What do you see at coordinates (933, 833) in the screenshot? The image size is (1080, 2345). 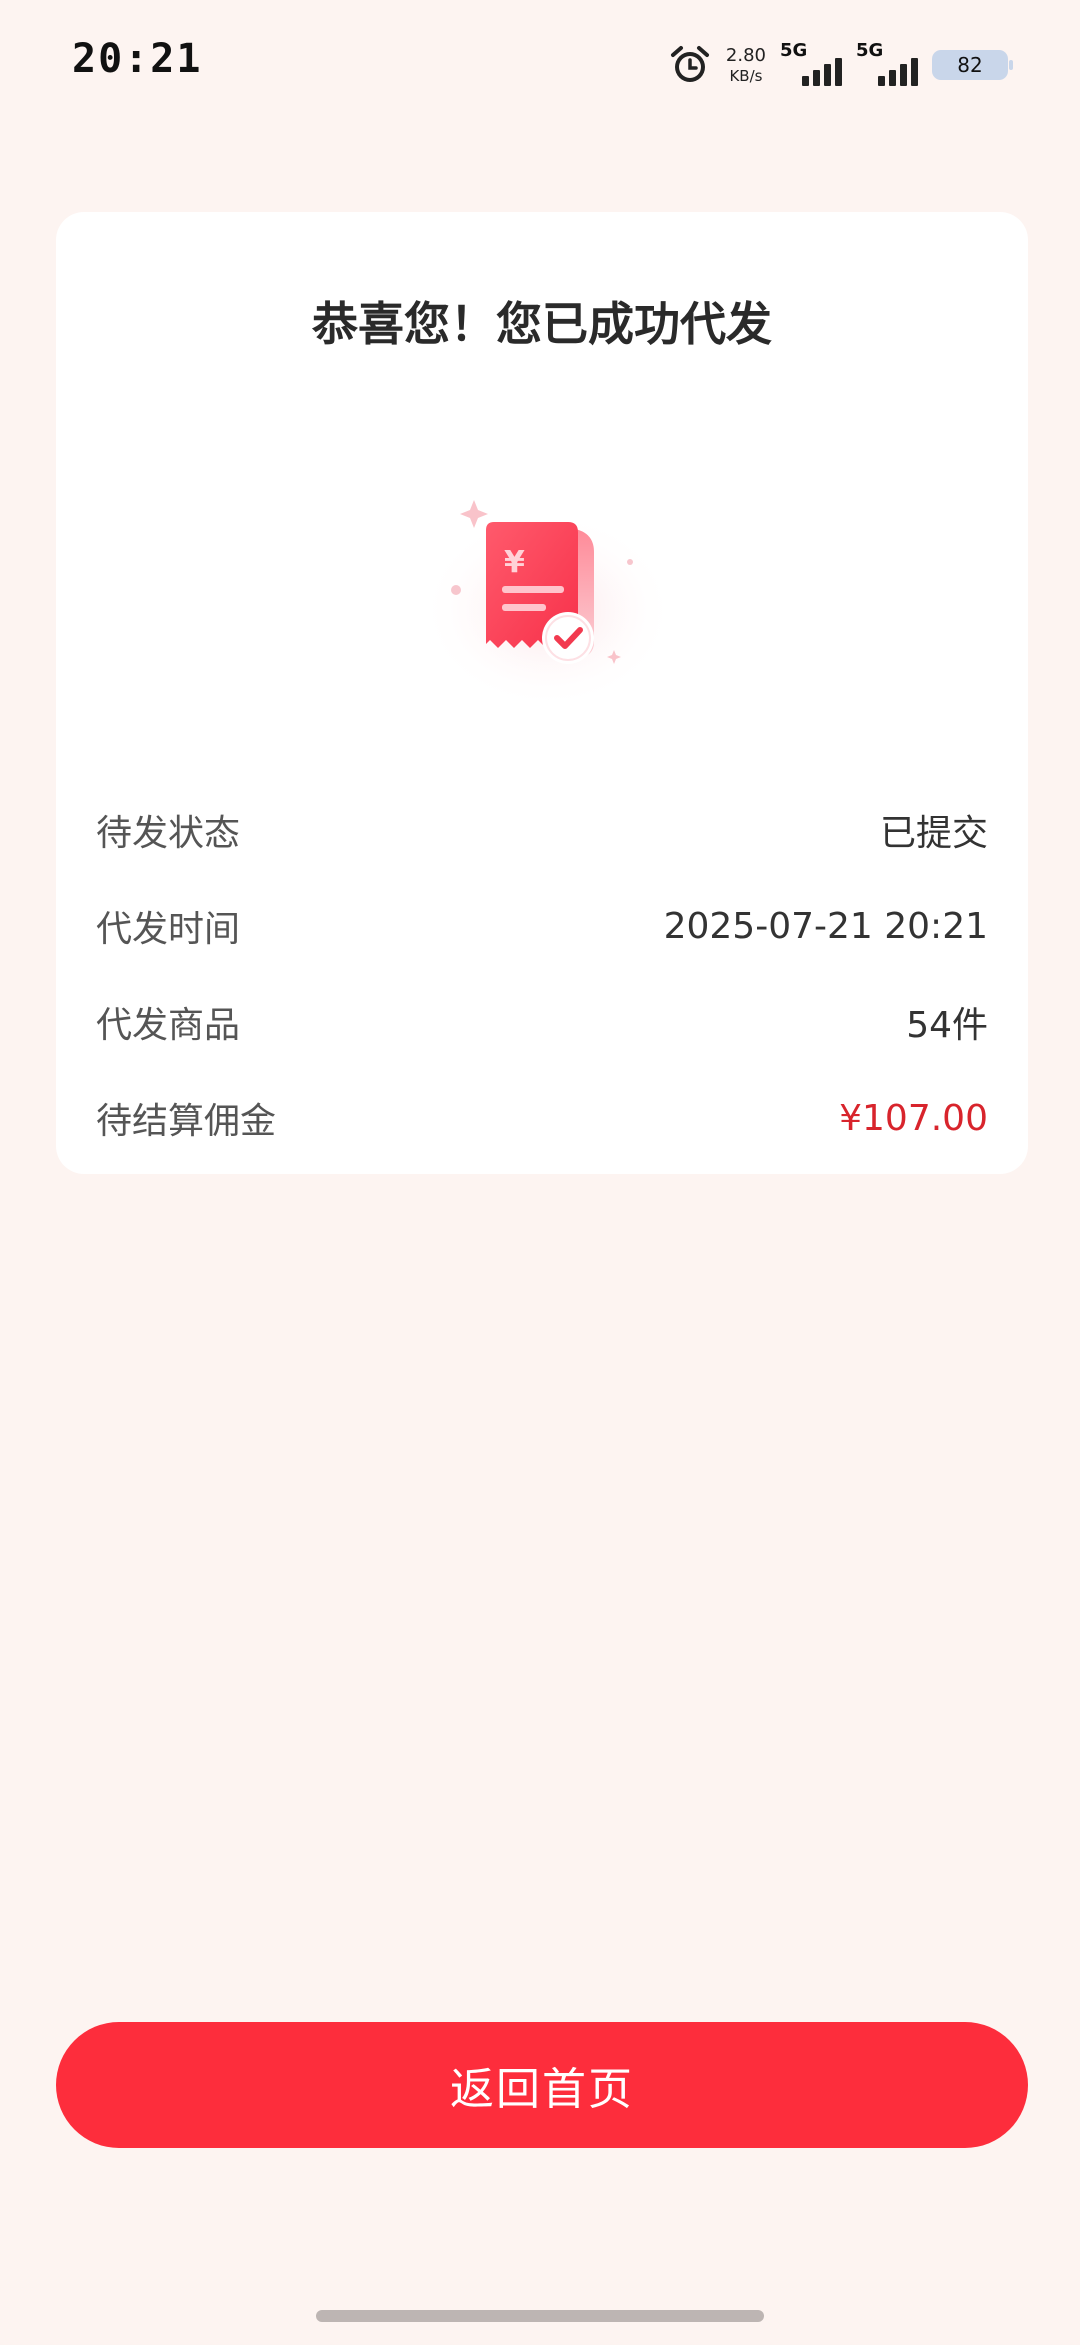 I see `info-value: 已提交` at bounding box center [933, 833].